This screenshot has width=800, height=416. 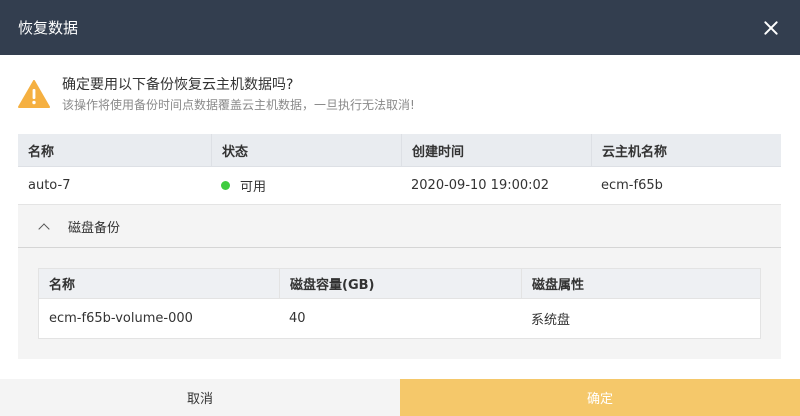 What do you see at coordinates (400, 27) in the screenshot?
I see `dialog-header: 恢复数据` at bounding box center [400, 27].